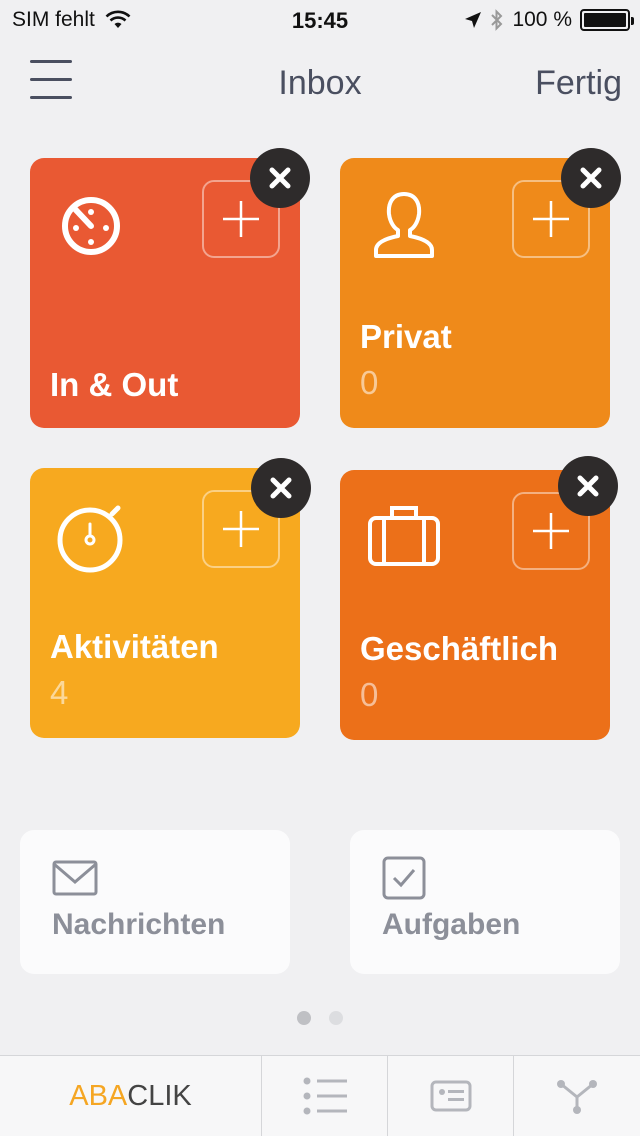 This screenshot has height=1136, width=640. Describe the element at coordinates (320, 1018) in the screenshot. I see `page-indicator` at that location.